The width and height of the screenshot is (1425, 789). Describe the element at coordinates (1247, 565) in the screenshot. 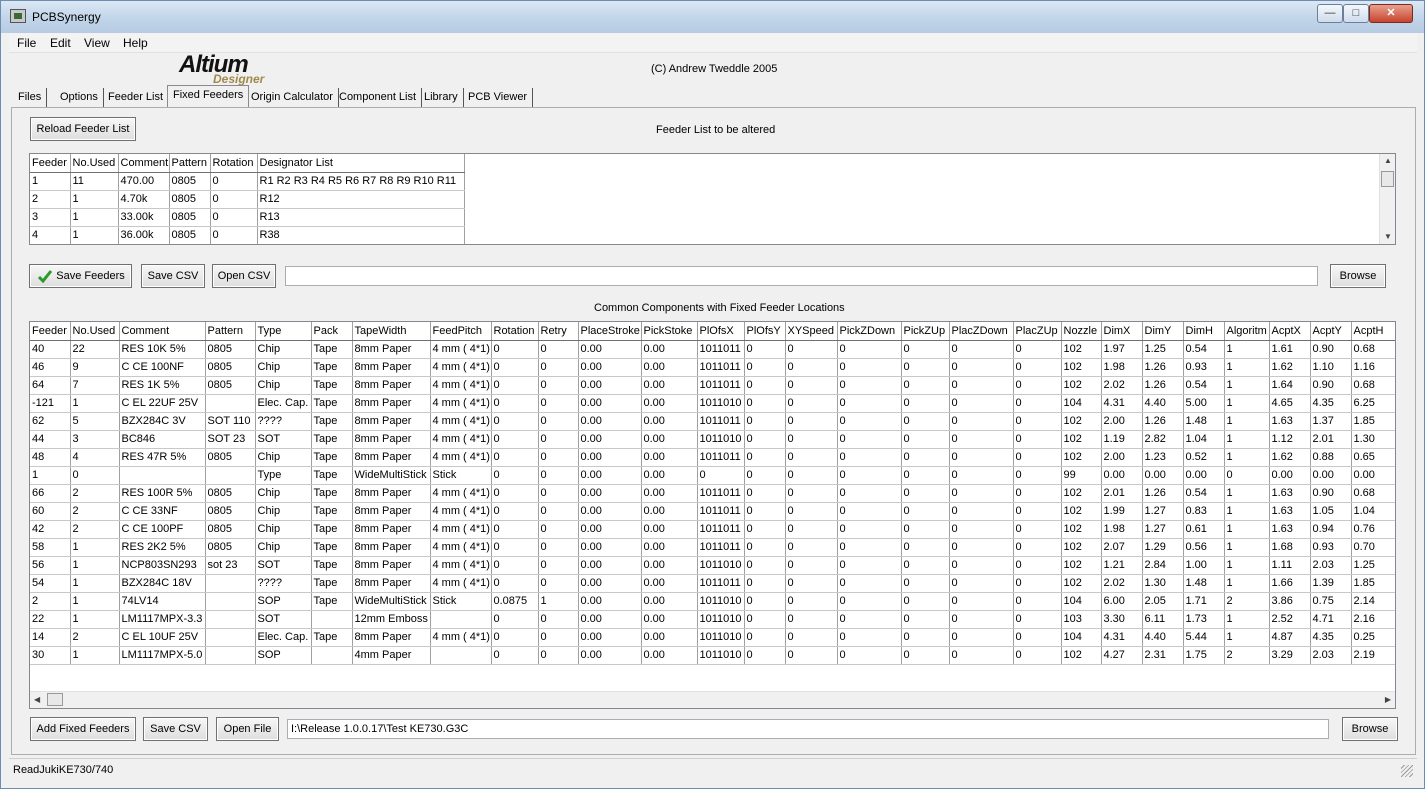

I see `table-cell: 1` at that location.